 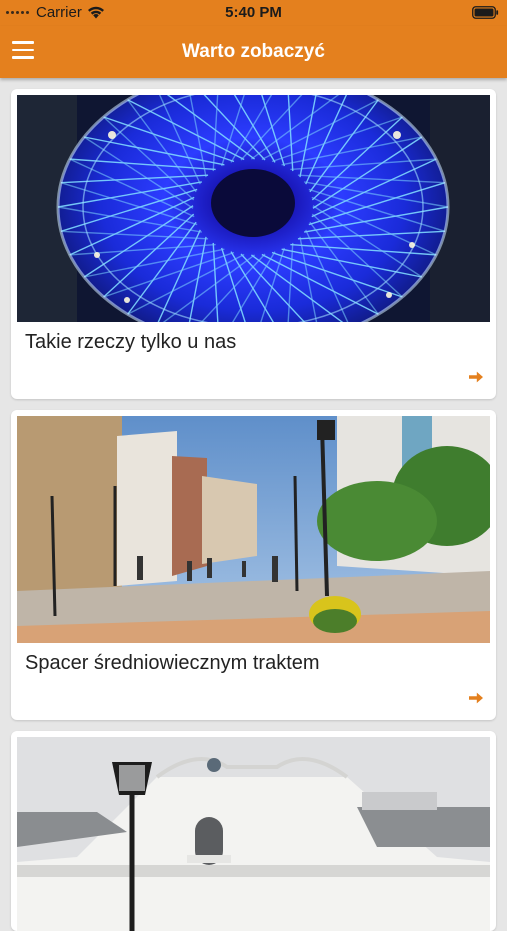 What do you see at coordinates (172, 663) in the screenshot?
I see `card-title: Spacer średniowiecznym traktem` at bounding box center [172, 663].